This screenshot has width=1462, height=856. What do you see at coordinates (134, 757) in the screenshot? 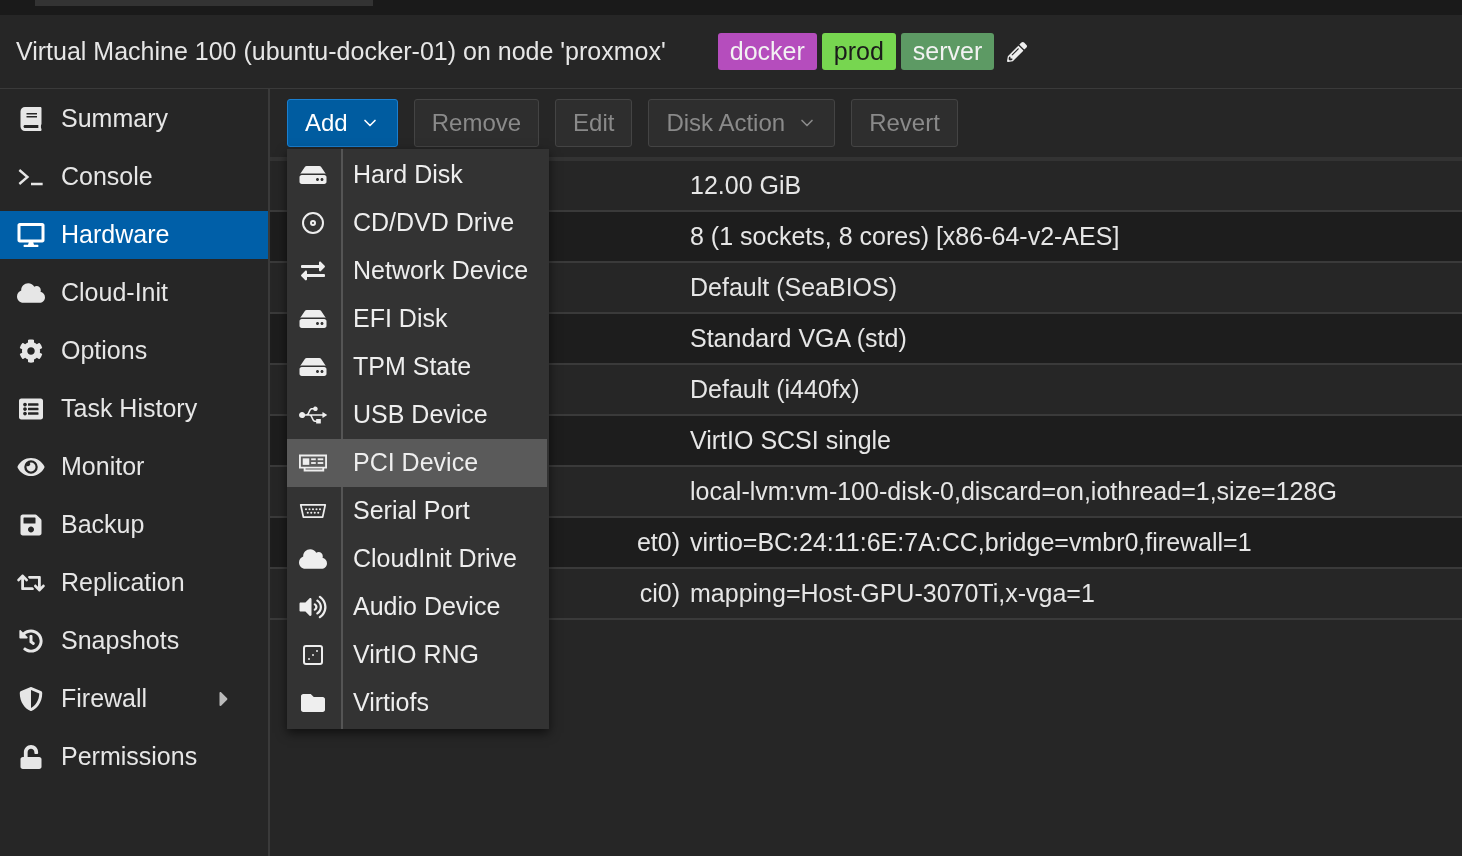
I see `sidebar-item: Permissions` at bounding box center [134, 757].